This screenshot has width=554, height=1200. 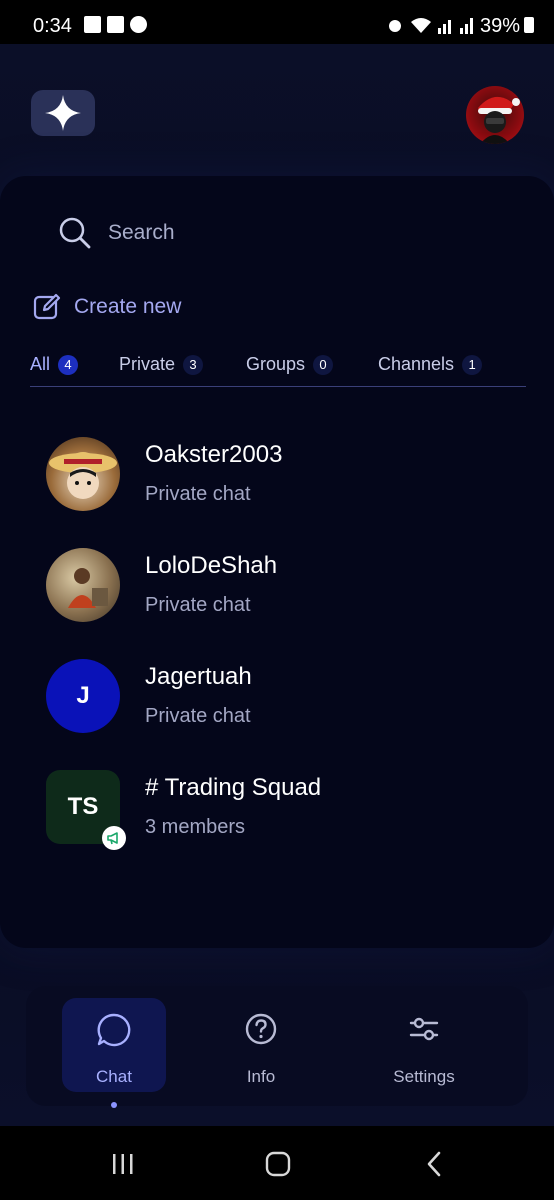 I want to click on signal-icon, so click(x=444, y=27).